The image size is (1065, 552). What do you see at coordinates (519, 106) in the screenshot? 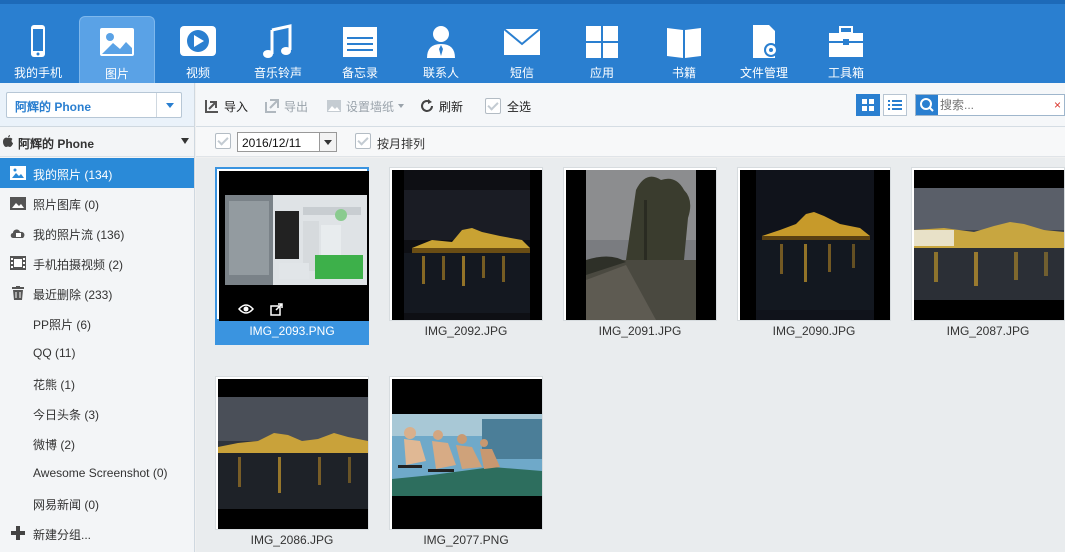
I see `select-all-label: 全选` at bounding box center [519, 106].